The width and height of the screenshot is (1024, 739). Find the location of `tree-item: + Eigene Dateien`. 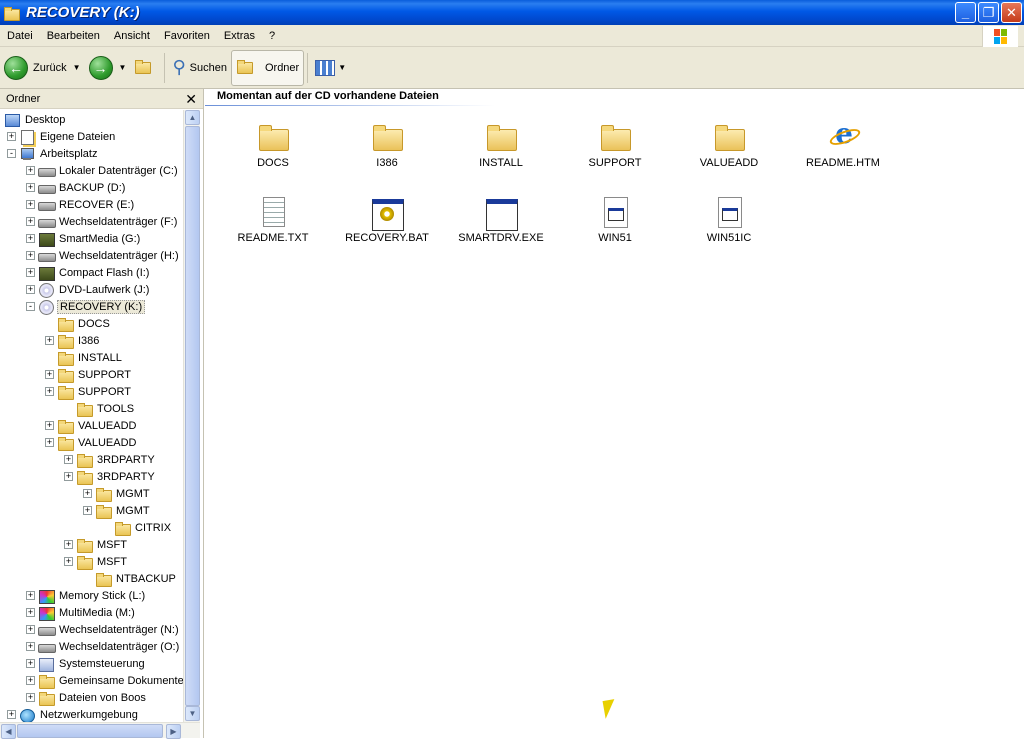

tree-item: + Eigene Dateien is located at coordinates (62, 136).